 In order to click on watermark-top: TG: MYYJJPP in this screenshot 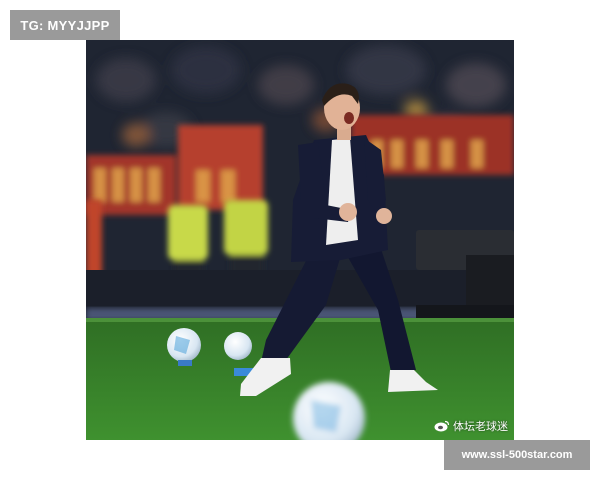, I will do `click(65, 25)`.